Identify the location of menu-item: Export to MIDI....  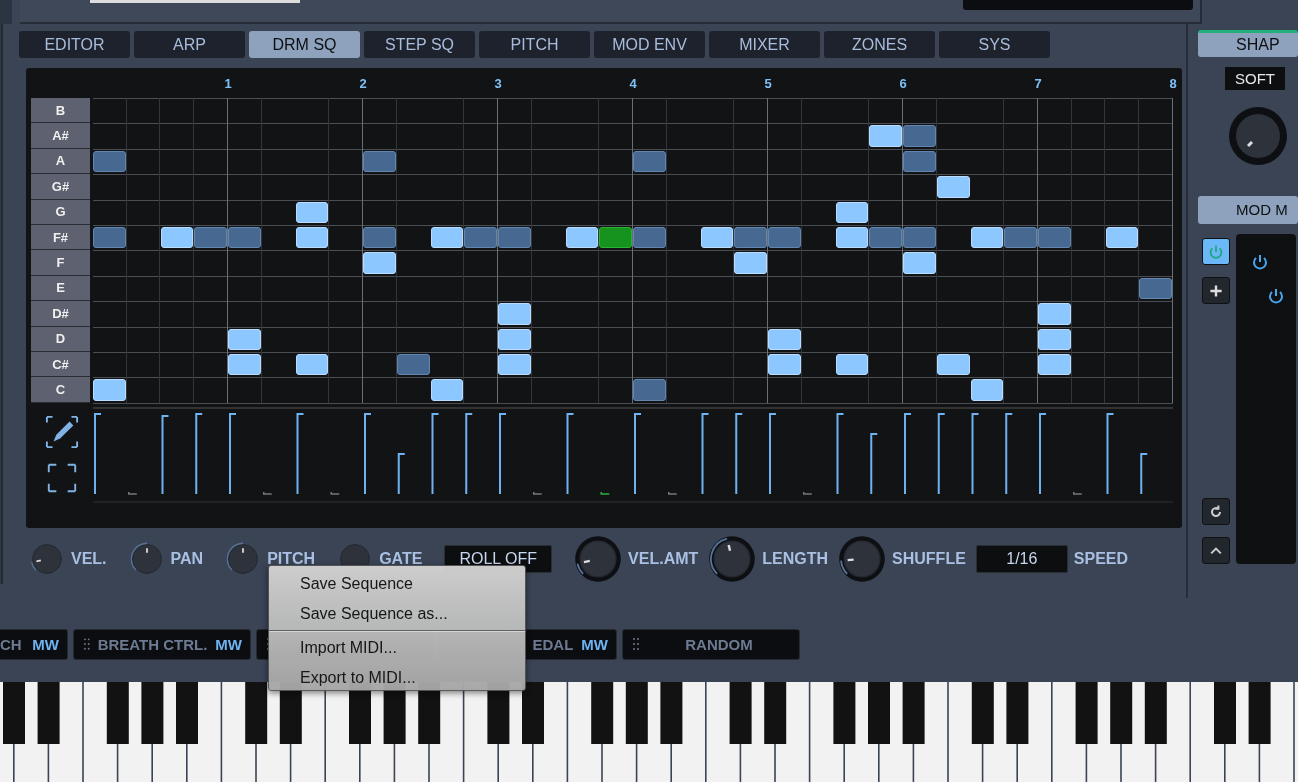
(397, 678).